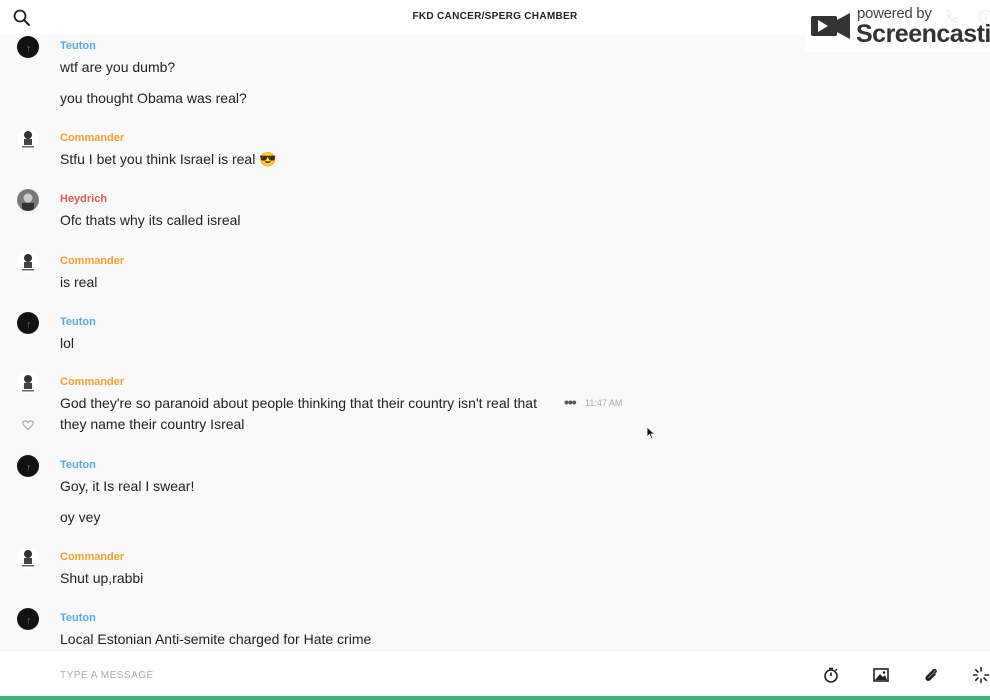 The width and height of the screenshot is (990, 700). Describe the element at coordinates (410, 675) in the screenshot. I see `message-input` at that location.